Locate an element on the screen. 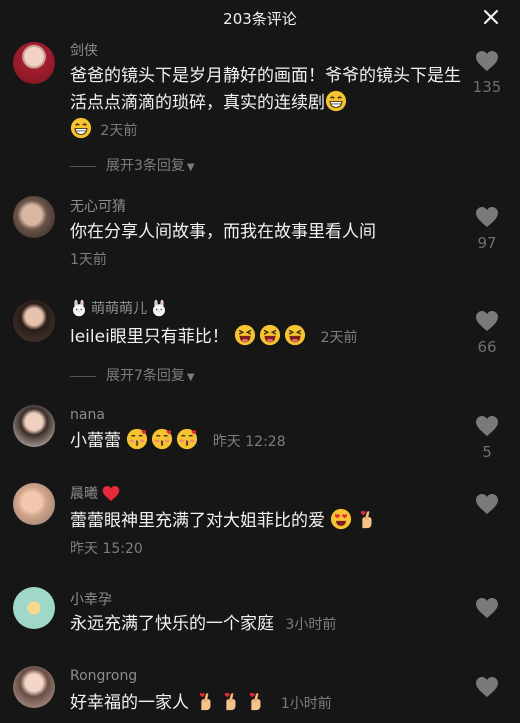  comment-body: 蕾蕾眼神里充满了对大姐菲比的爱 is located at coordinates (197, 521).